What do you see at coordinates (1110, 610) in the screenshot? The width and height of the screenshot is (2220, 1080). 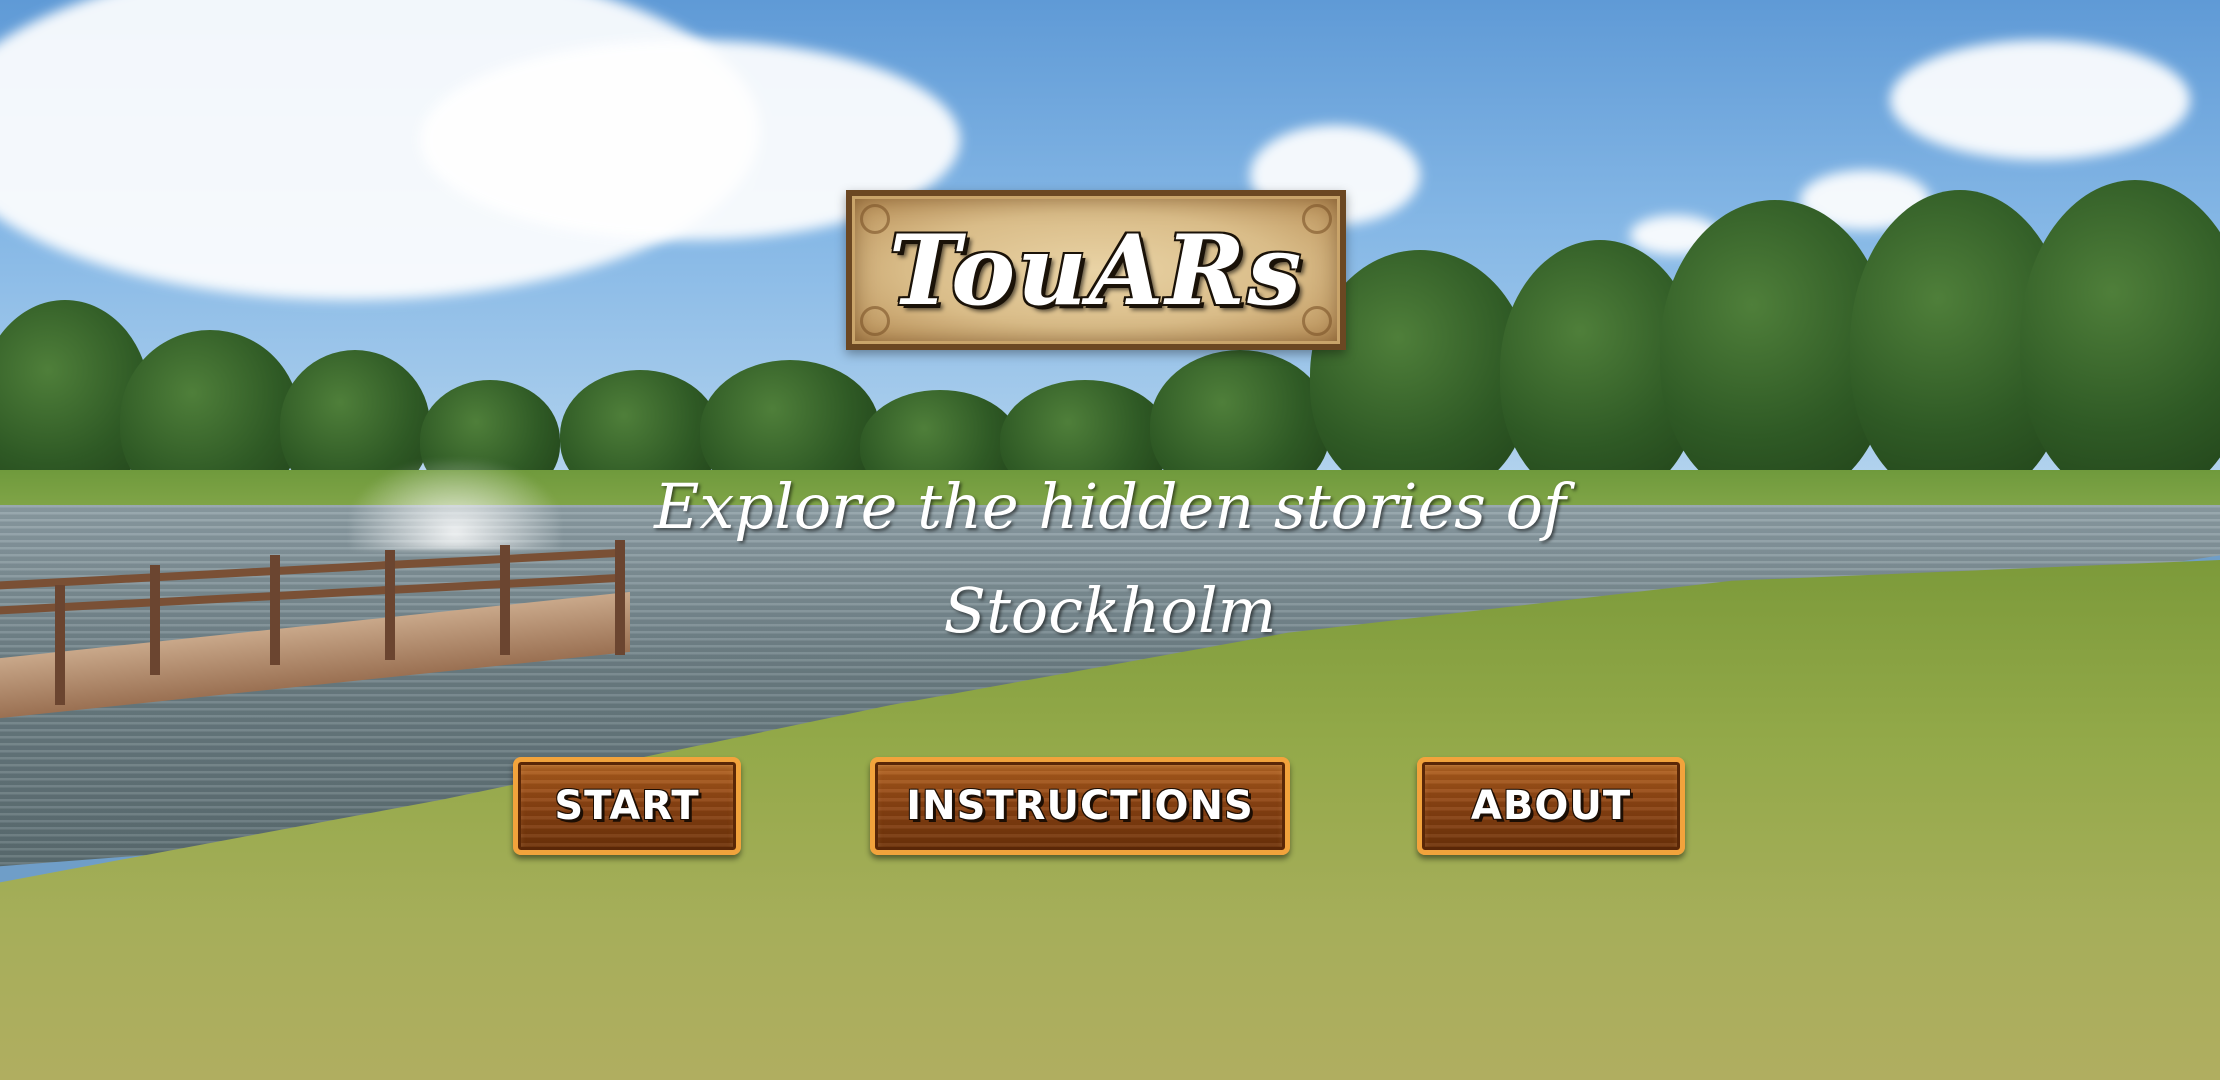 I see `tagline-line-2: Stockholm` at bounding box center [1110, 610].